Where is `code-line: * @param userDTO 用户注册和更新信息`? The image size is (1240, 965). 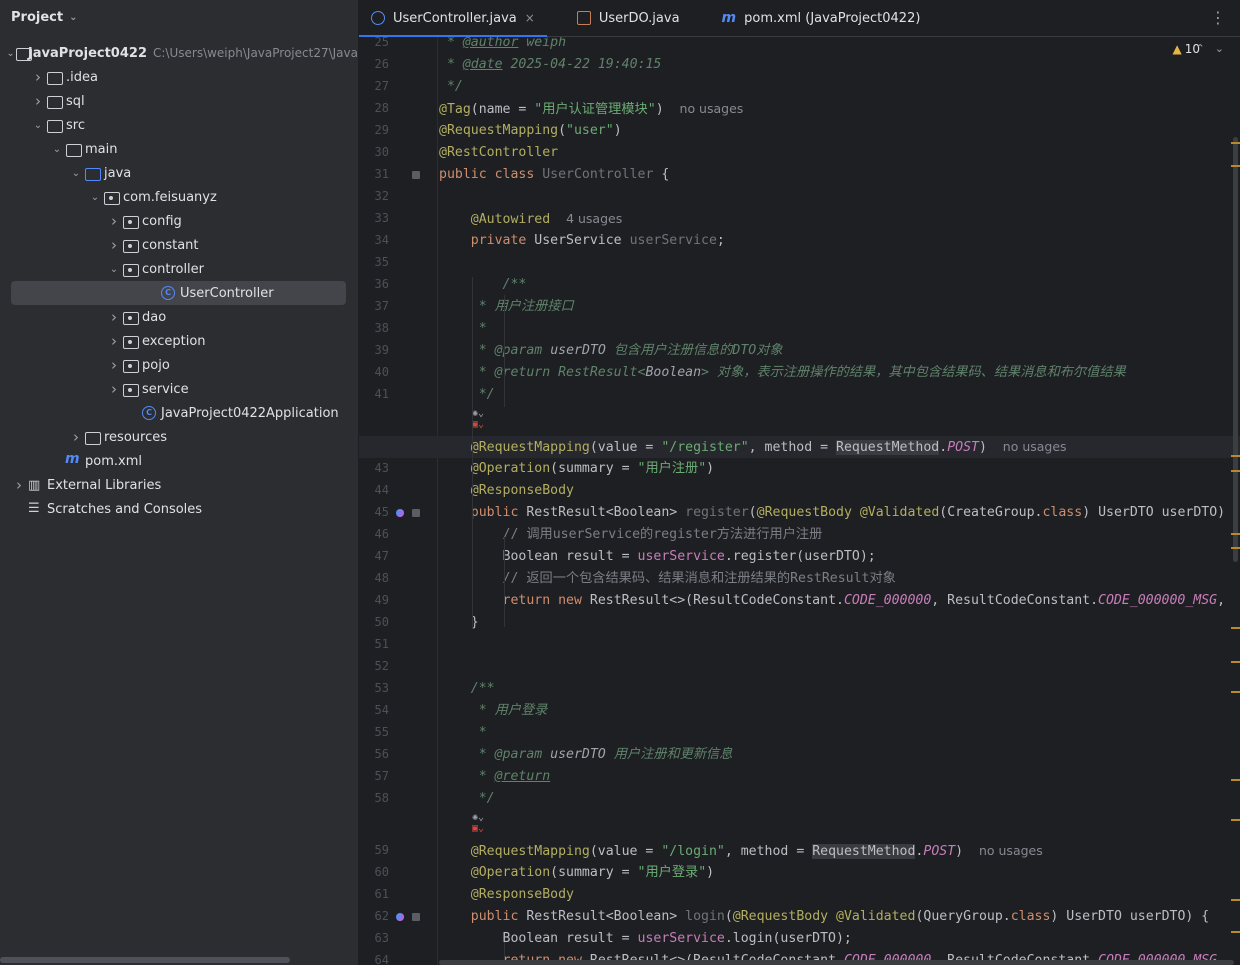
code-line: * @param userDTO 用户注册和更新信息 is located at coordinates (586, 755).